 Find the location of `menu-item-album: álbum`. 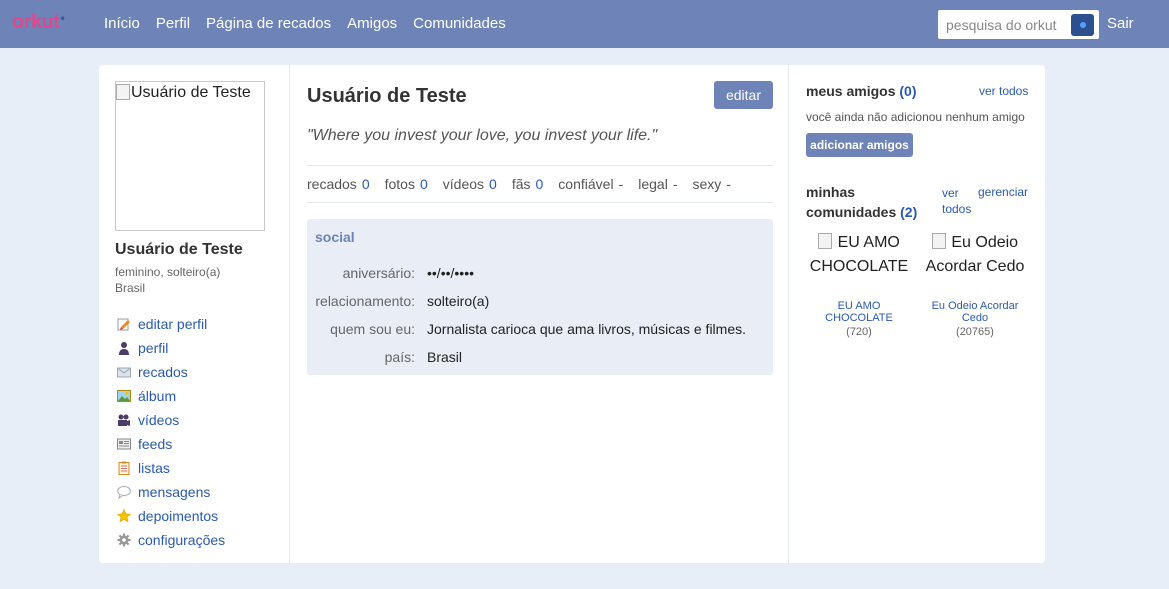

menu-item-album: álbum is located at coordinates (171, 396).